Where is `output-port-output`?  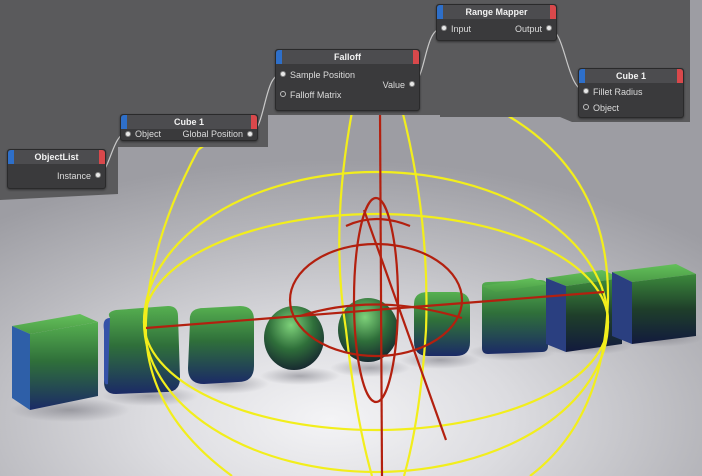 output-port-output is located at coordinates (549, 28).